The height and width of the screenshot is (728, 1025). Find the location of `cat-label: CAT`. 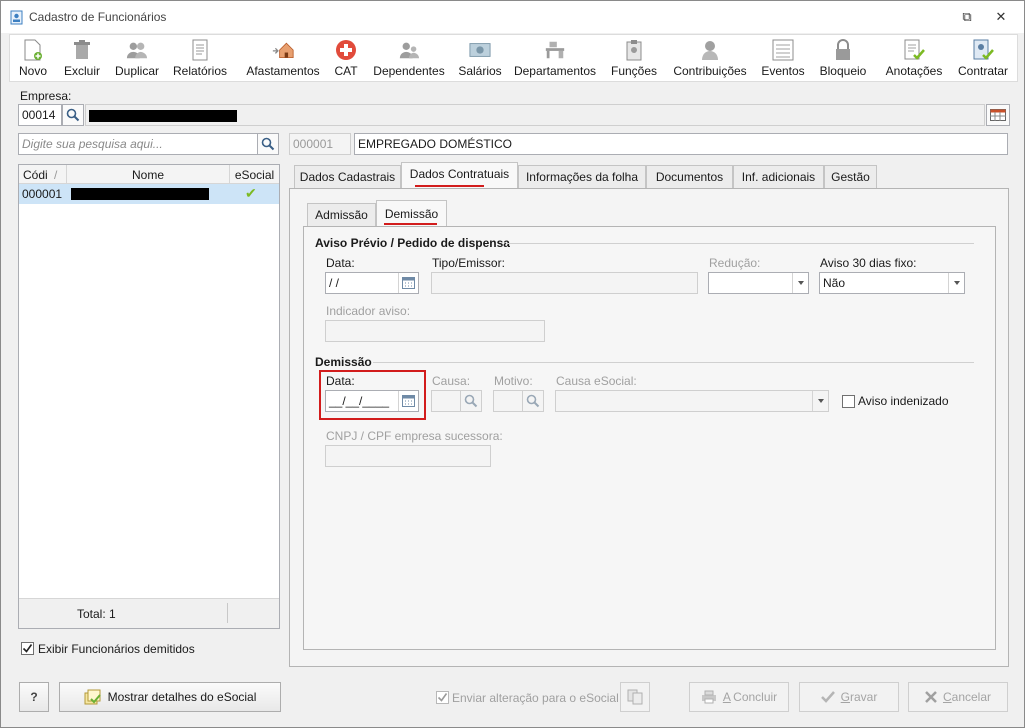

cat-label: CAT is located at coordinates (346, 71).